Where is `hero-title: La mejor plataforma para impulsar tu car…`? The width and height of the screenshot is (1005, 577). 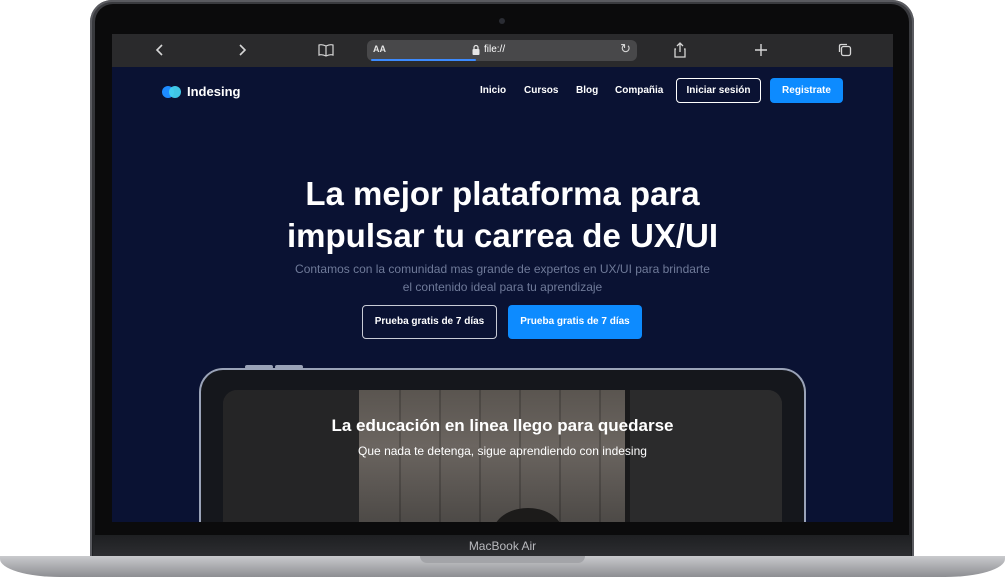
hero-title: La mejor plataforma para impulsar tu car… is located at coordinates (502, 215).